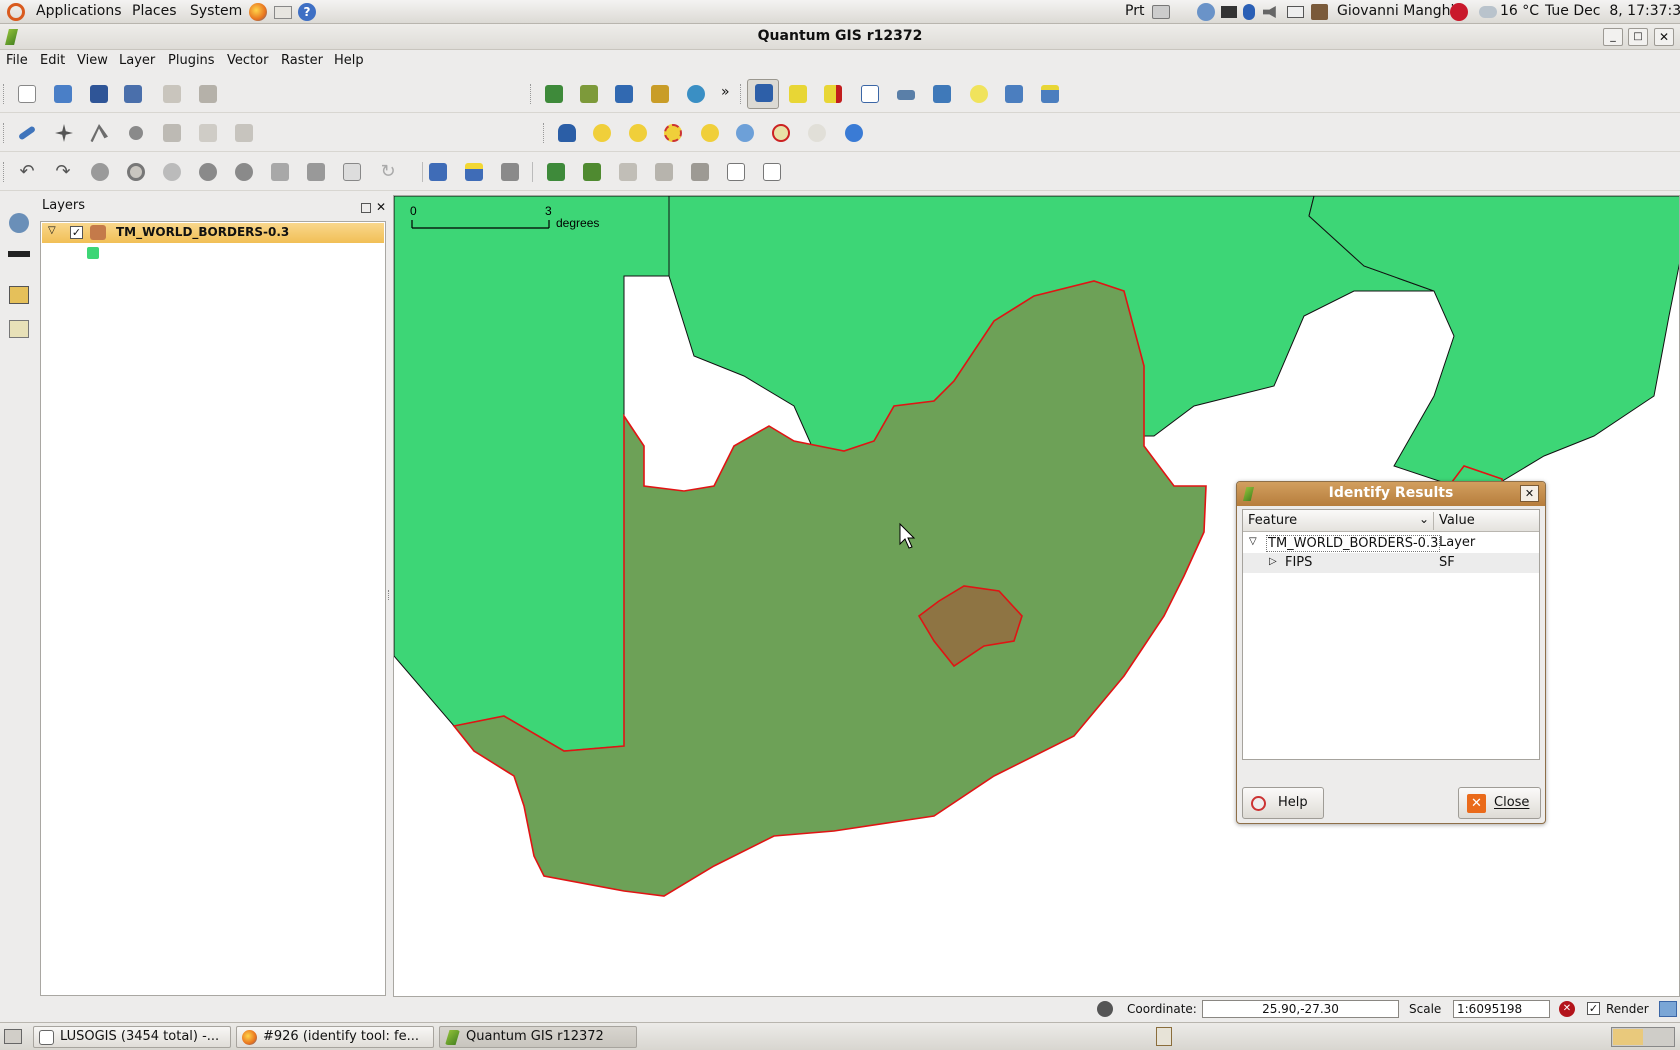  Describe the element at coordinates (99, 133) in the screenshot. I see `node-tool-icon` at that location.